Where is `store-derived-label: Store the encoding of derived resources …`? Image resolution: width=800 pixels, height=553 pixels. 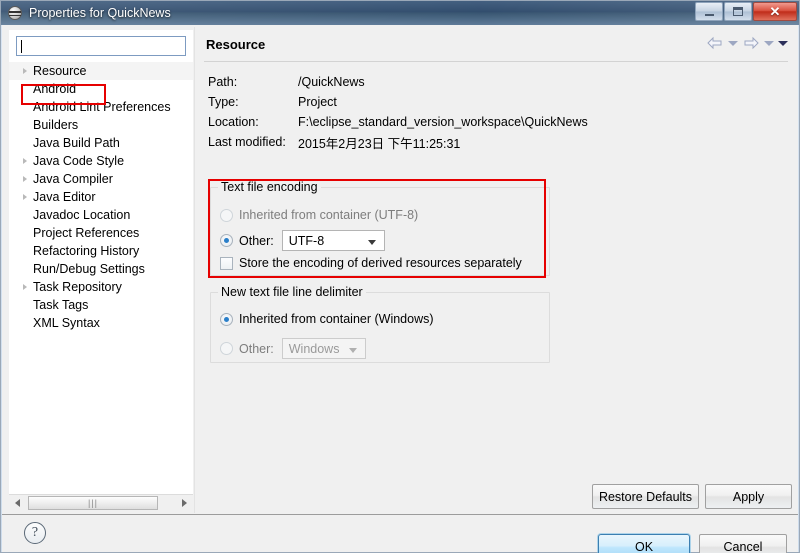
store-derived-label: Store the encoding of derived resources … is located at coordinates (380, 263).